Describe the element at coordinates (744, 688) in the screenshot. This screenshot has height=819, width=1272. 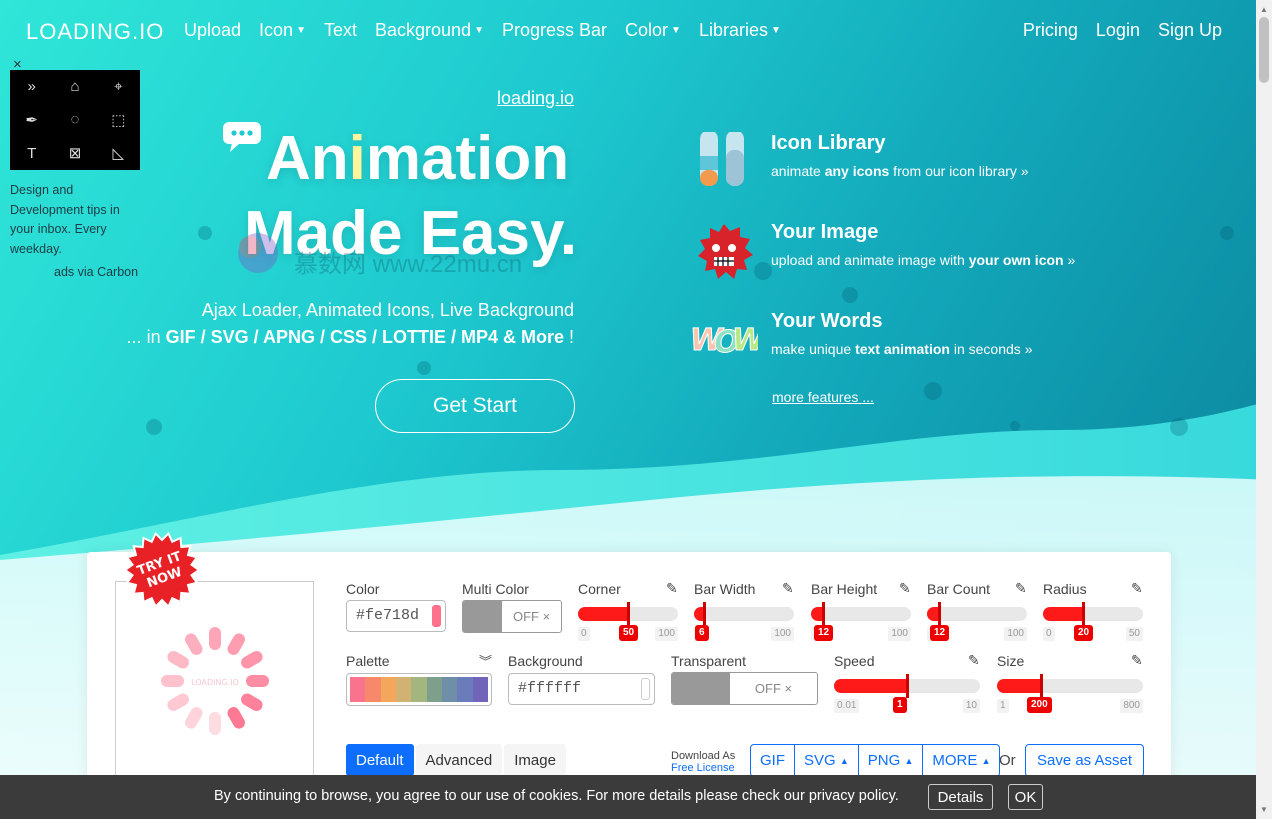
I see `transparent-toggle: OFF ×` at that location.